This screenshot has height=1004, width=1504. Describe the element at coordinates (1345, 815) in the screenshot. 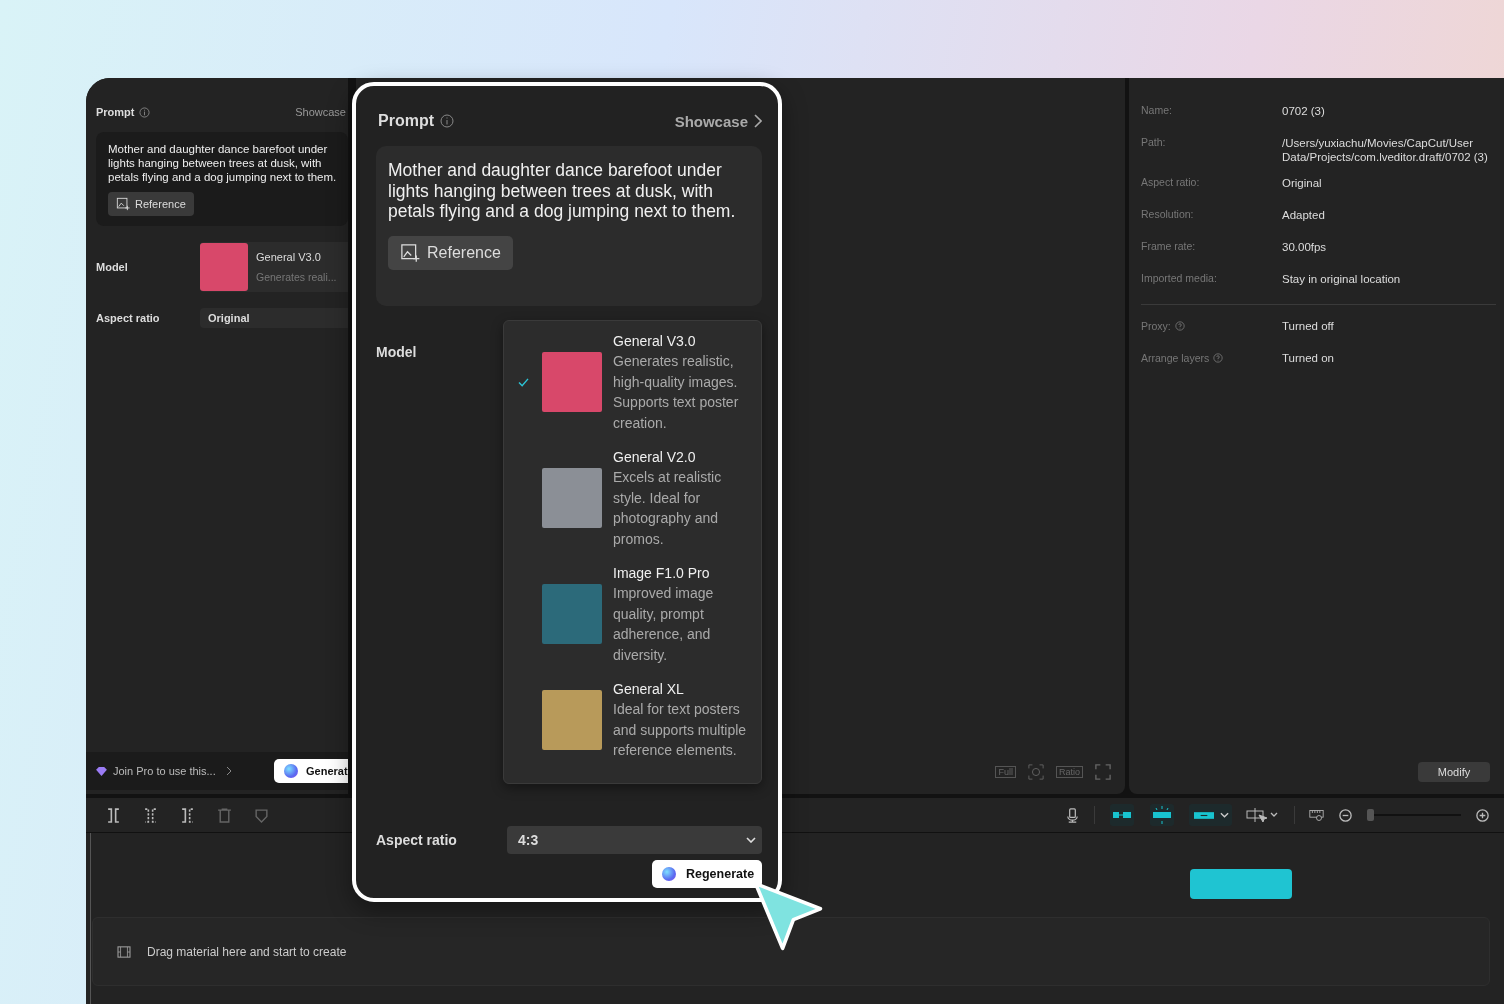

I see `zoom-out-icon` at that location.